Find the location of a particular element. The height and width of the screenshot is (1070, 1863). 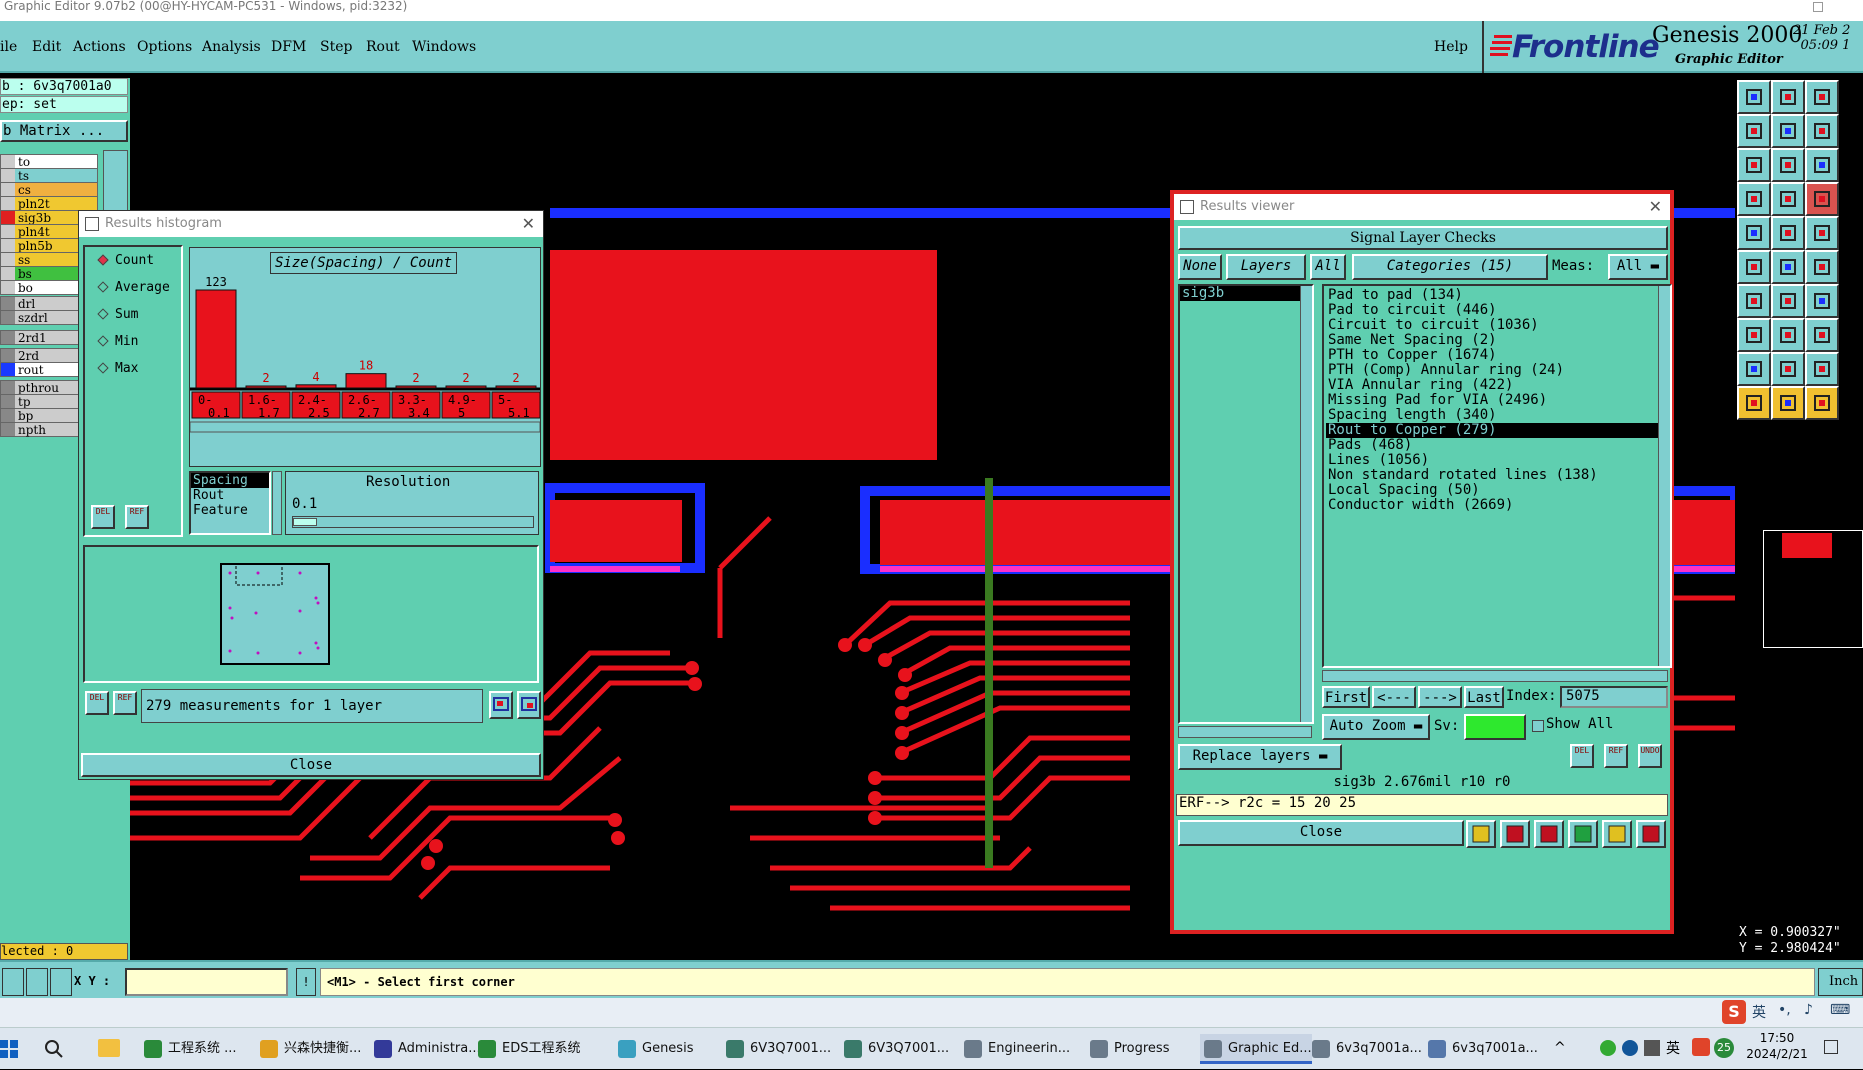

taskbar-app: Genesis is located at coordinates (653, 1049).